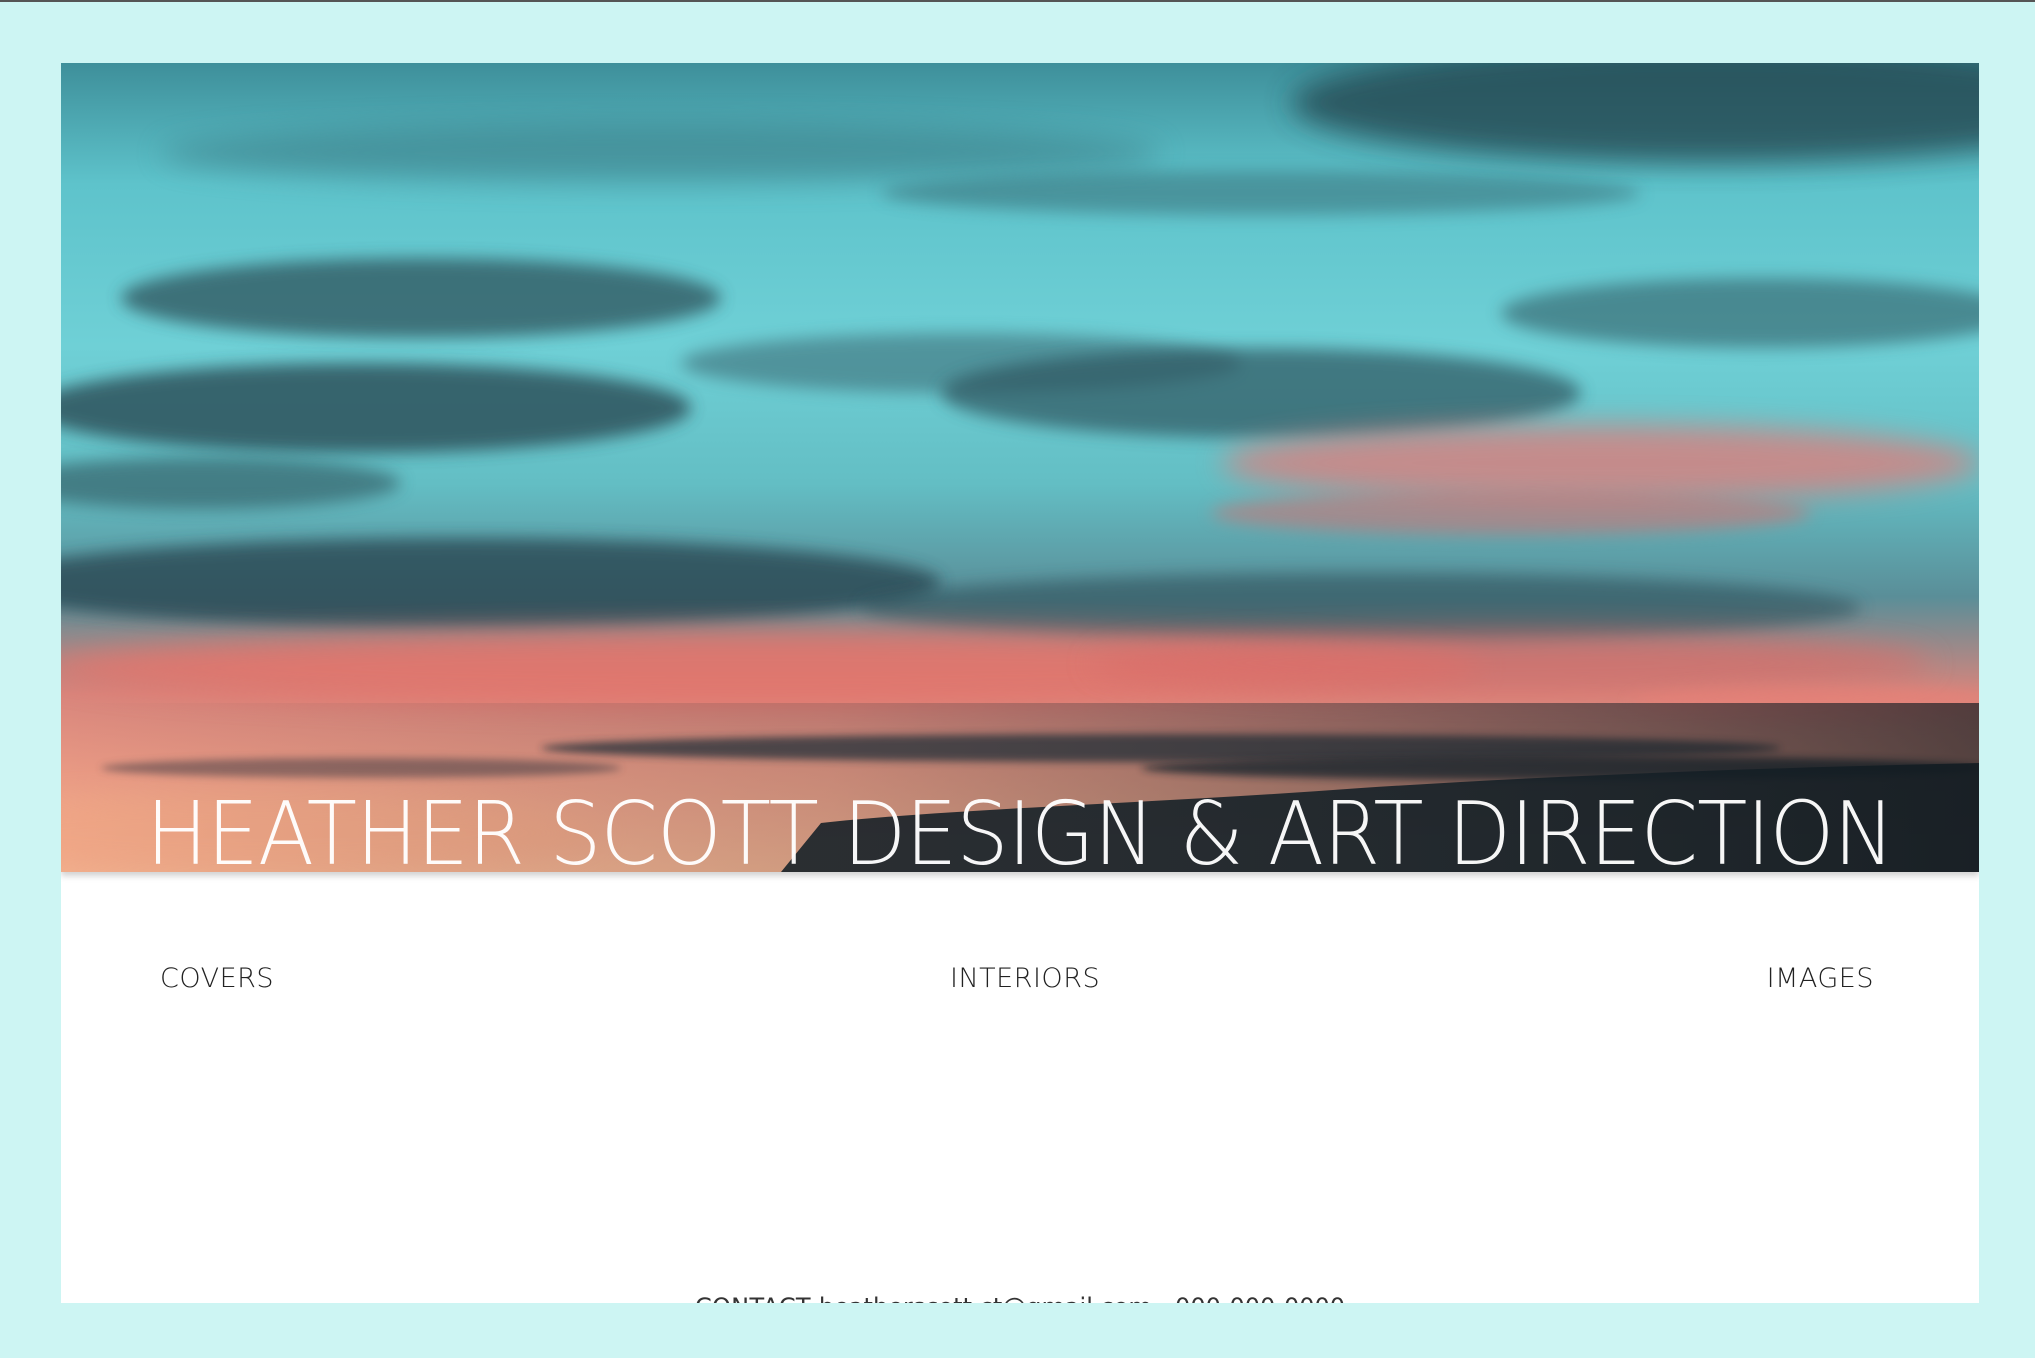  I want to click on nav-link-images: IMAGES, so click(1820, 978).